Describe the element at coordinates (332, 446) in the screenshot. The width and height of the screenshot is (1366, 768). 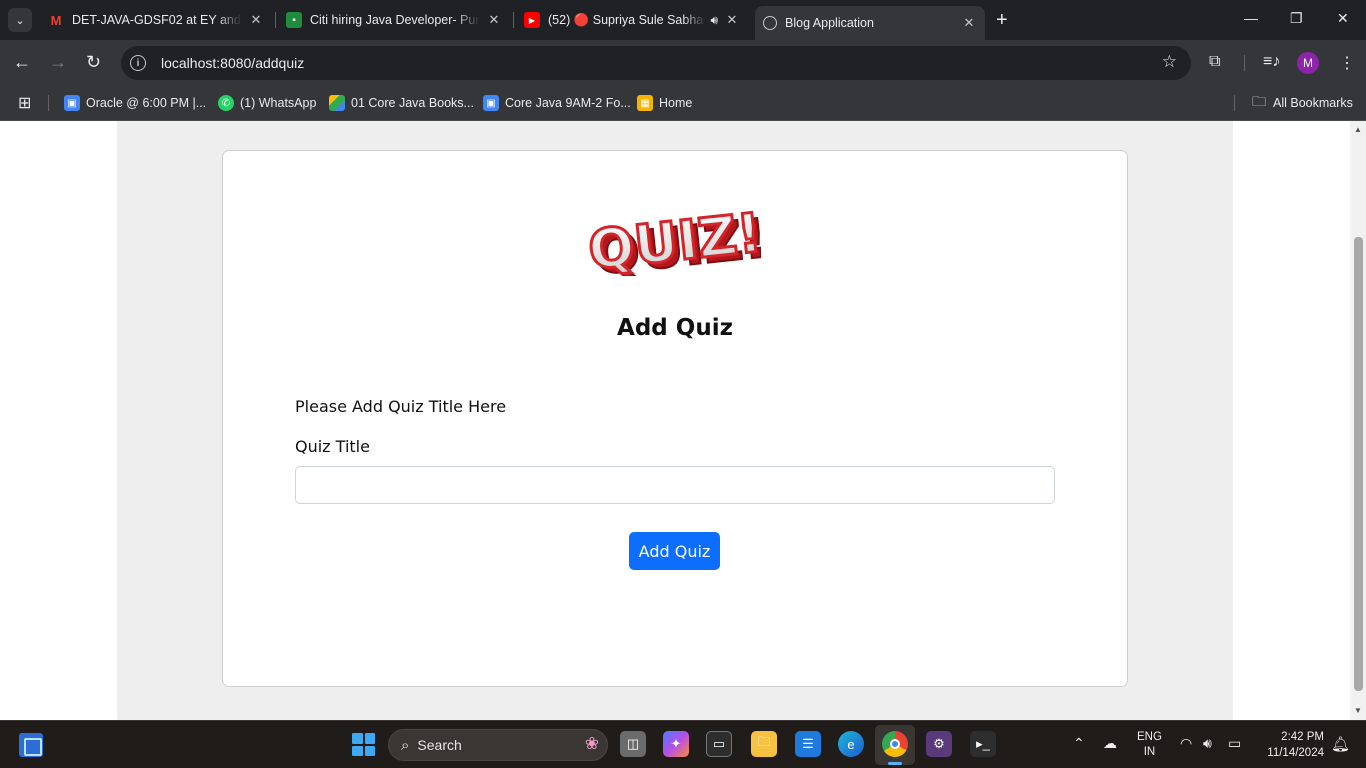
I see `quiz-title-label: Quiz Title` at that location.